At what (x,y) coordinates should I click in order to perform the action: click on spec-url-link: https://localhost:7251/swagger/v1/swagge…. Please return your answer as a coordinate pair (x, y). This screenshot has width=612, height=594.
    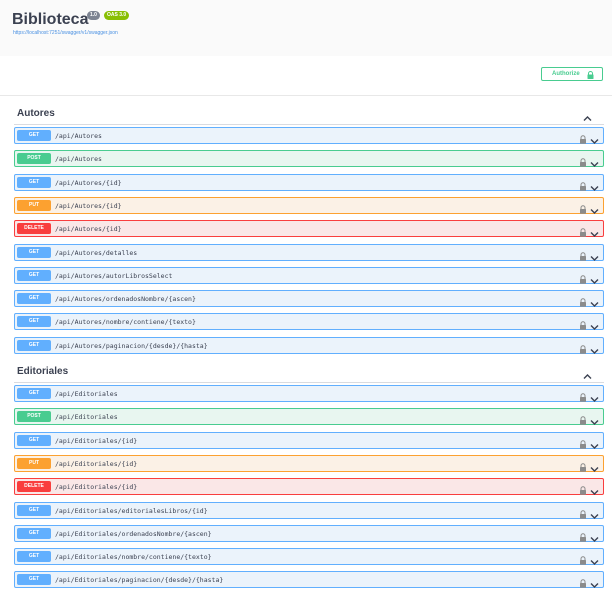
    Looking at the image, I should click on (65, 33).